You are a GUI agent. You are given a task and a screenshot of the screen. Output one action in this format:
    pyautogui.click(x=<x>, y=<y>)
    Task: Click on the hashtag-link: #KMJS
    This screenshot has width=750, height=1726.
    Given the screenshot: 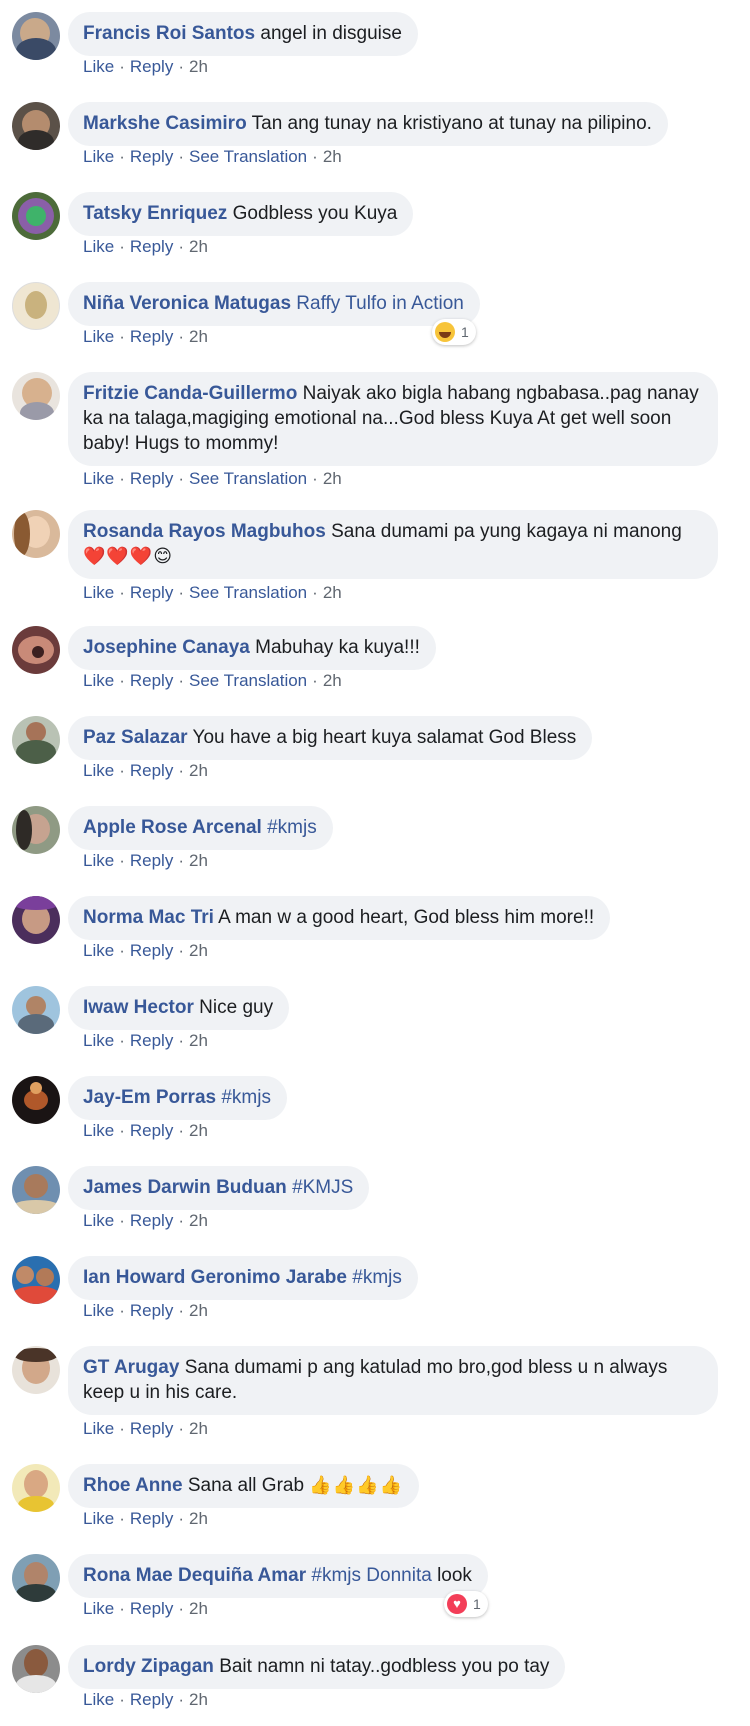 What is the action you would take?
    pyautogui.click(x=322, y=1187)
    